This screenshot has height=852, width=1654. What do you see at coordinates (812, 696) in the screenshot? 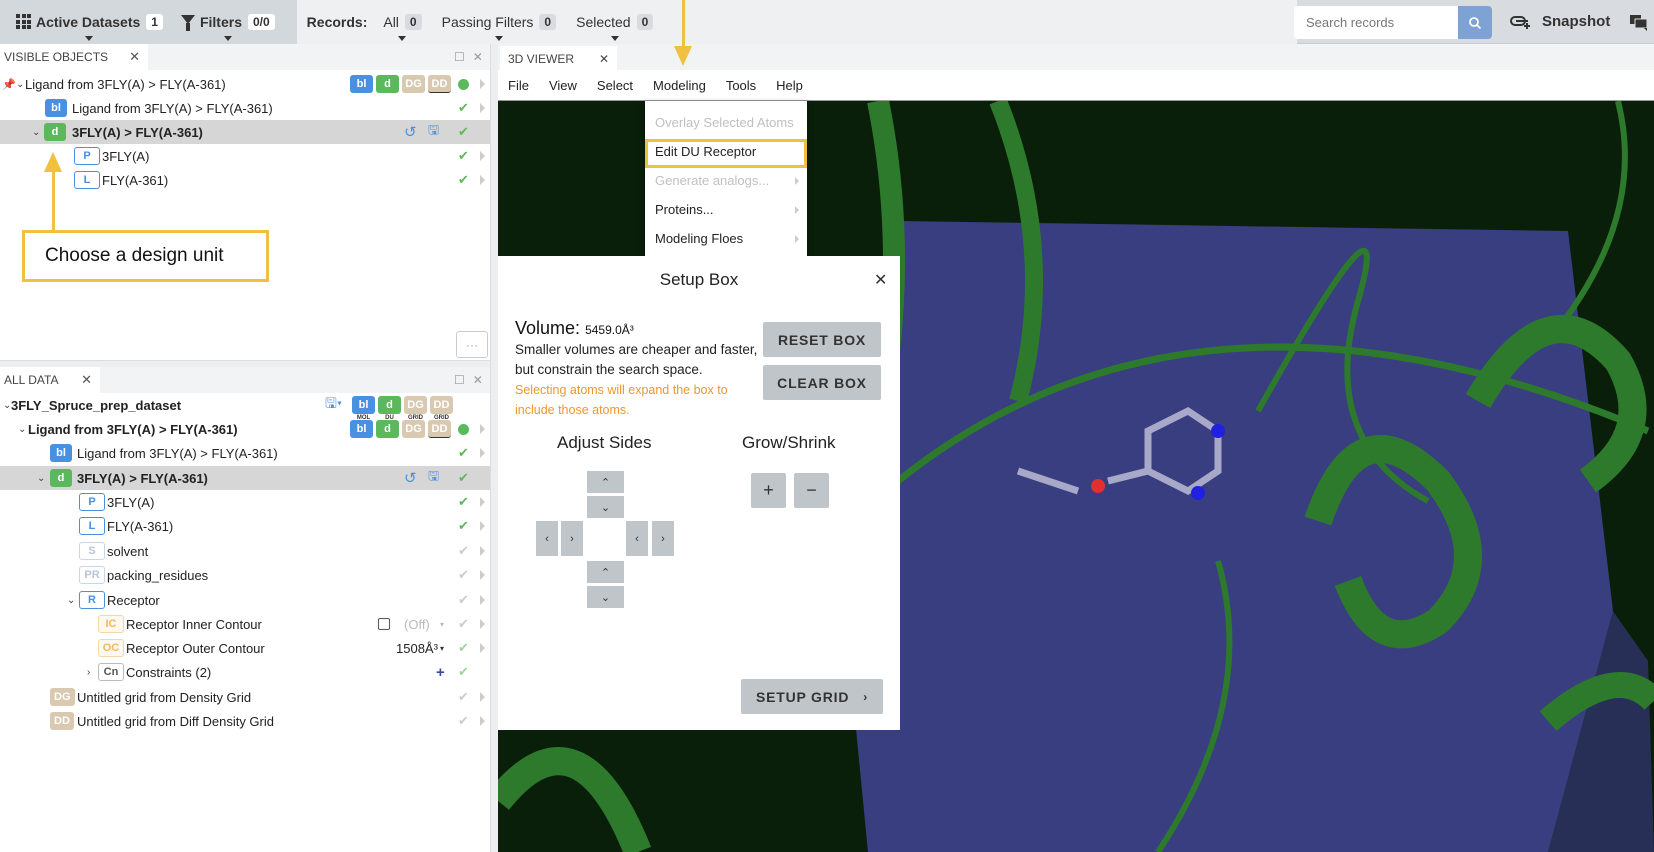
I see `setup-grid-button: SETUP GRID ›` at bounding box center [812, 696].